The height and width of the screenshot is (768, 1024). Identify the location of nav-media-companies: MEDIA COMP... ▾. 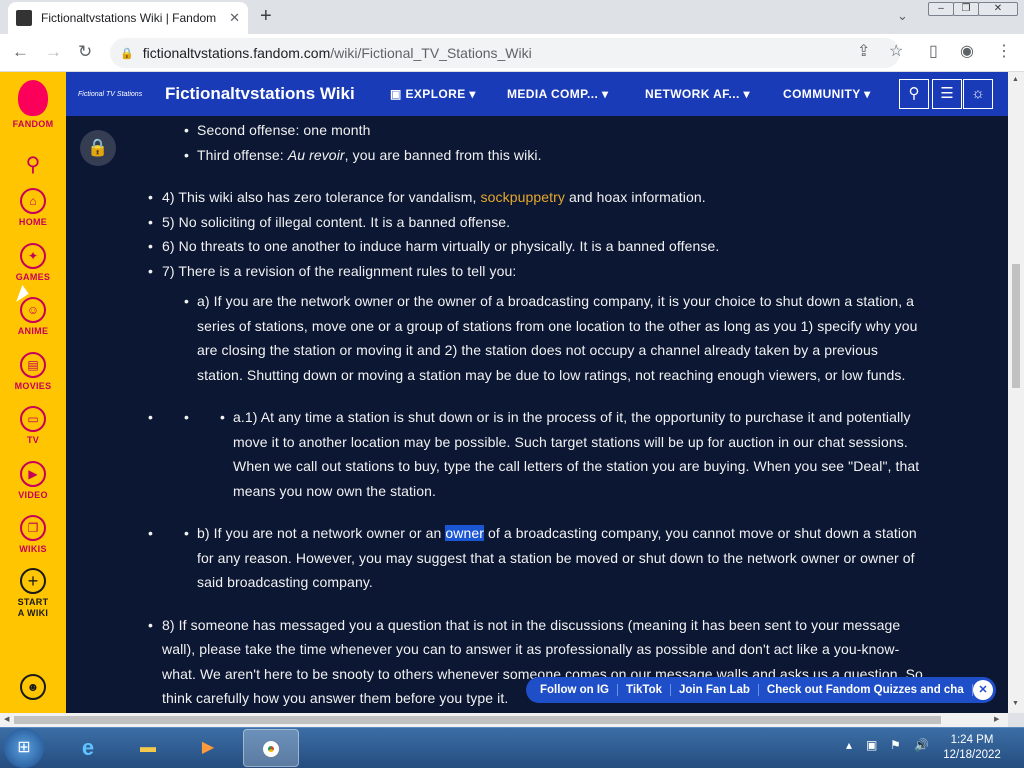
(557, 94).